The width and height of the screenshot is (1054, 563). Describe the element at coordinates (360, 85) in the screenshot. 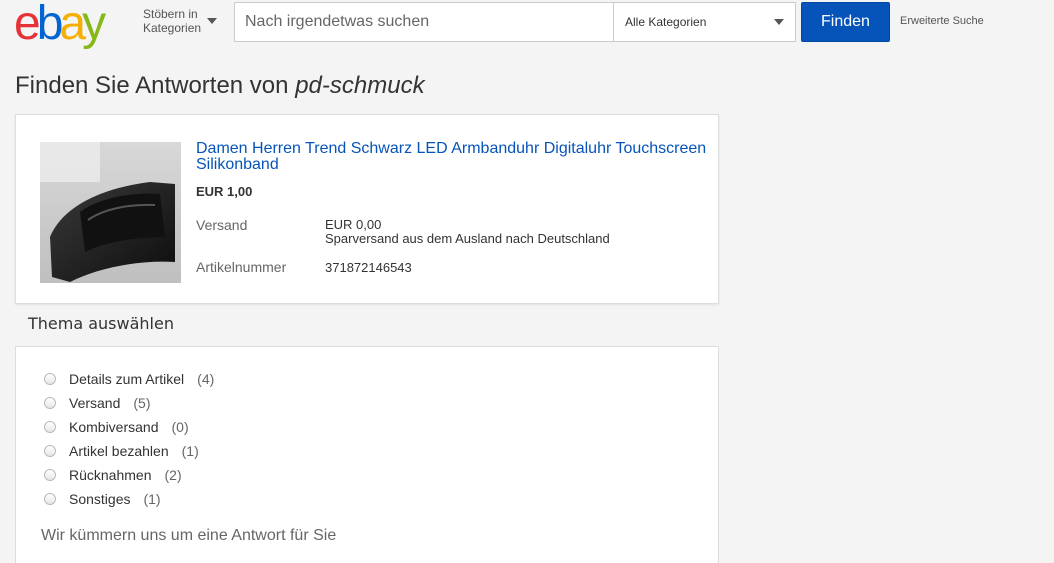

I see `seller-name: pd-schmuck` at that location.